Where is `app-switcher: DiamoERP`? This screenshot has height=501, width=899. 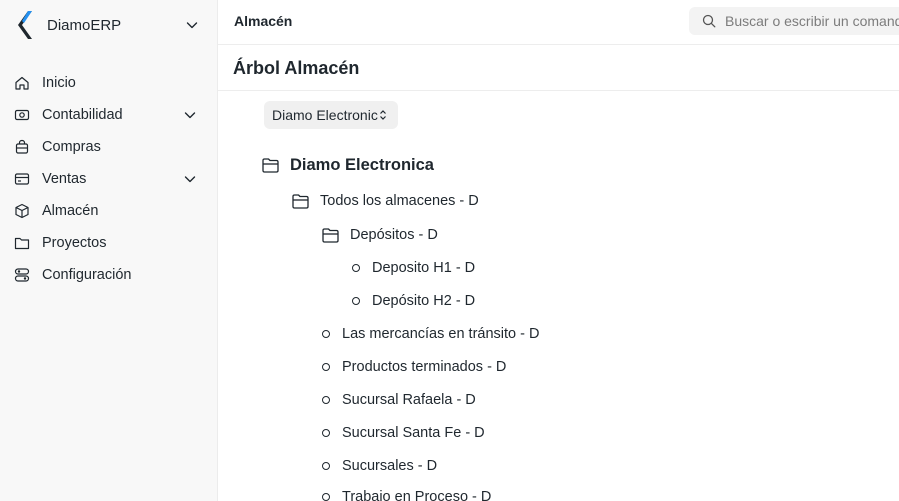 app-switcher: DiamoERP is located at coordinates (109, 25).